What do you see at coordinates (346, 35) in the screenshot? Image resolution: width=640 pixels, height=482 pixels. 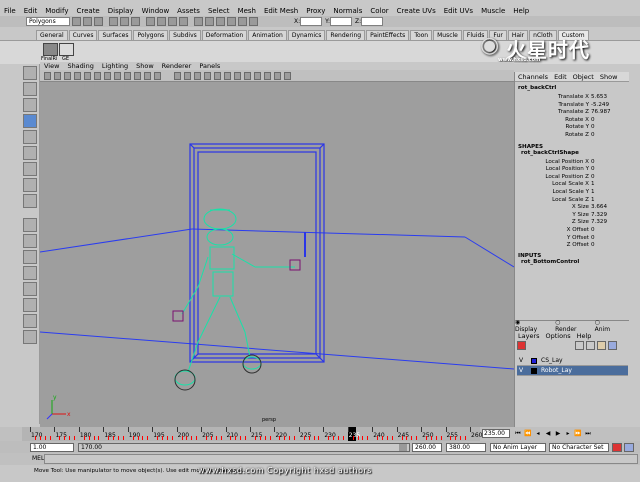 I see `shelf-tab-rendering: Rendering` at bounding box center [346, 35].